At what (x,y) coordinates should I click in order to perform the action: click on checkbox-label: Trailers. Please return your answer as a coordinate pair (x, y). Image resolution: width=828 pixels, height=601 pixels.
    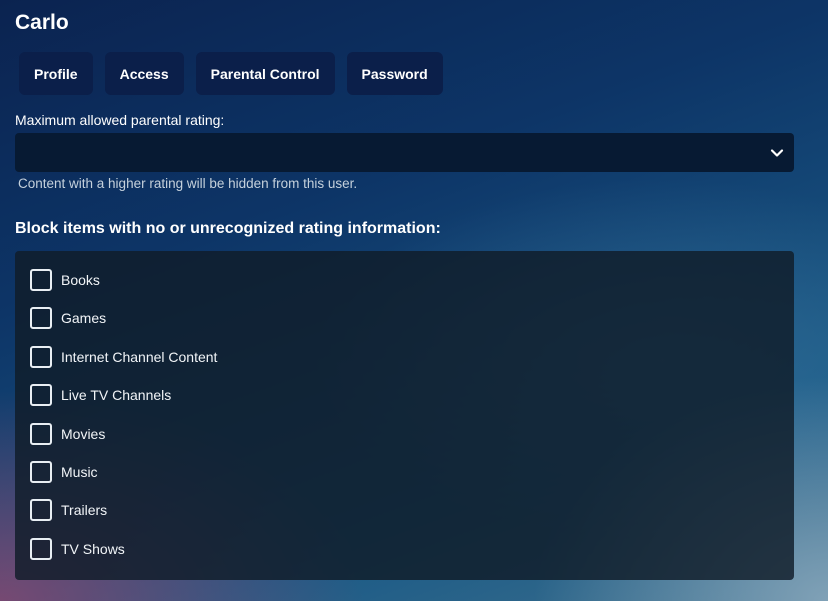
    Looking at the image, I should click on (84, 510).